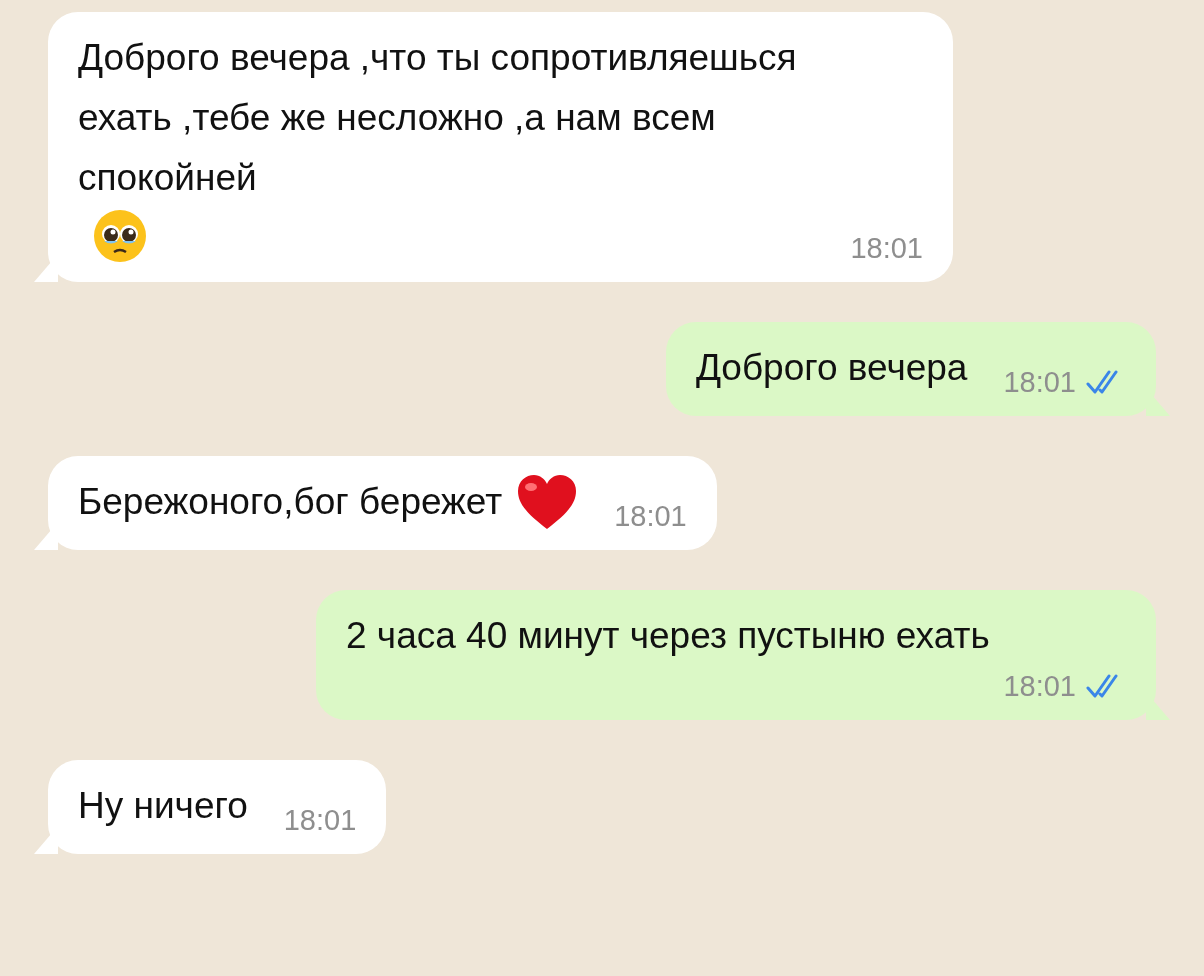 This screenshot has height=976, width=1204. What do you see at coordinates (438, 118) in the screenshot?
I see `message-text: Доброго вечера ,что ты сопротивляешься ехать ,тебе же несложно ,а нам всем спокойней` at bounding box center [438, 118].